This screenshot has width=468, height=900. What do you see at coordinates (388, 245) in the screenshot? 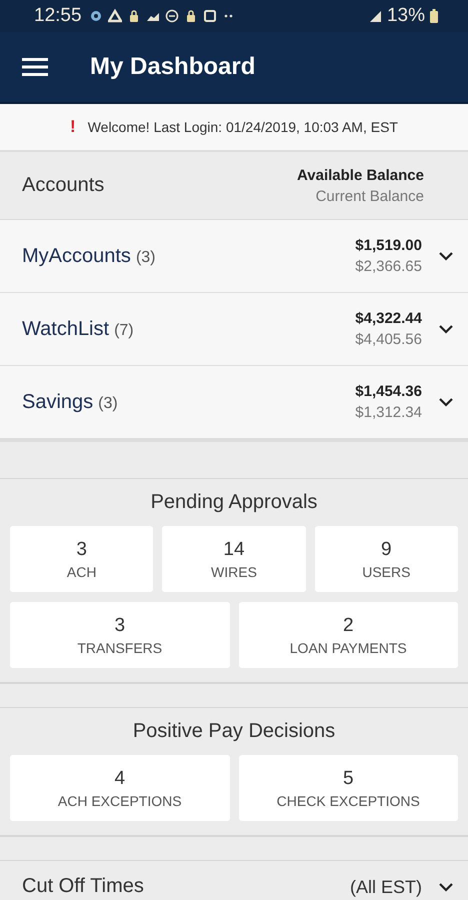
I see `available-balance: $1,519.00` at bounding box center [388, 245].